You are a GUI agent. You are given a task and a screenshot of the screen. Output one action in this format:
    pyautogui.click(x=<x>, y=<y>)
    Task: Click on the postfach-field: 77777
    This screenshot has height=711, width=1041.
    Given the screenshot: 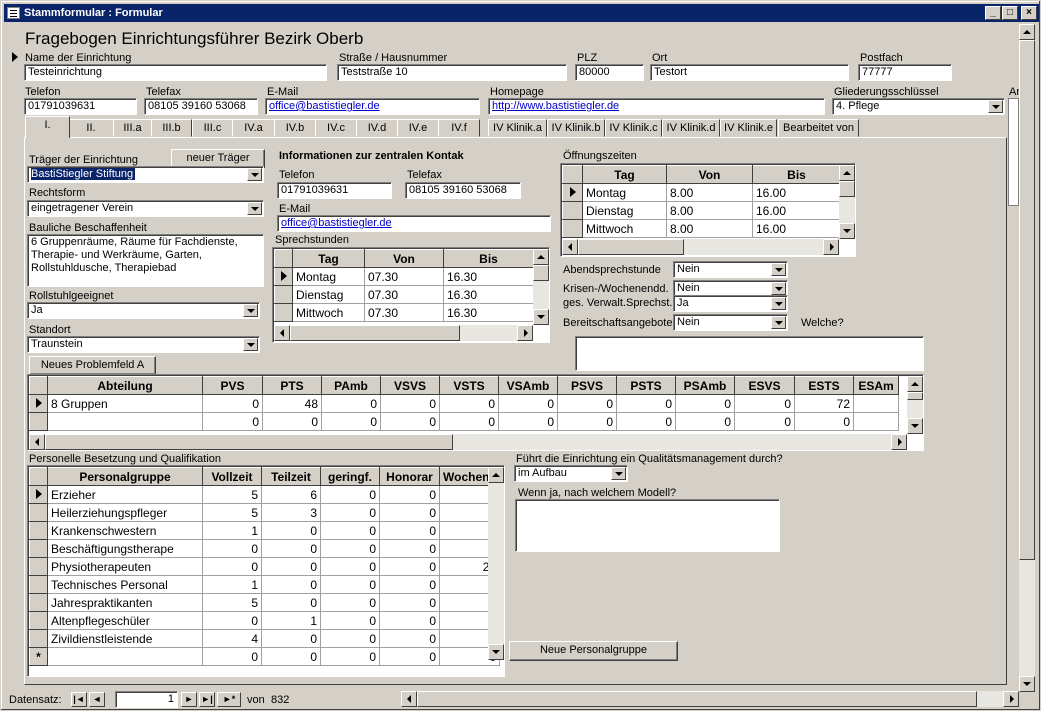 What is the action you would take?
    pyautogui.click(x=905, y=72)
    